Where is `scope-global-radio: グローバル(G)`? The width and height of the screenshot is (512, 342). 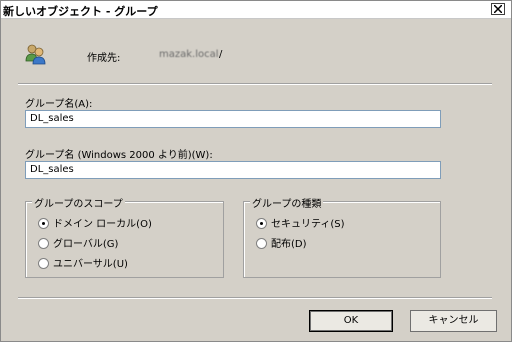 scope-global-radio: グローバル(G) is located at coordinates (78, 242).